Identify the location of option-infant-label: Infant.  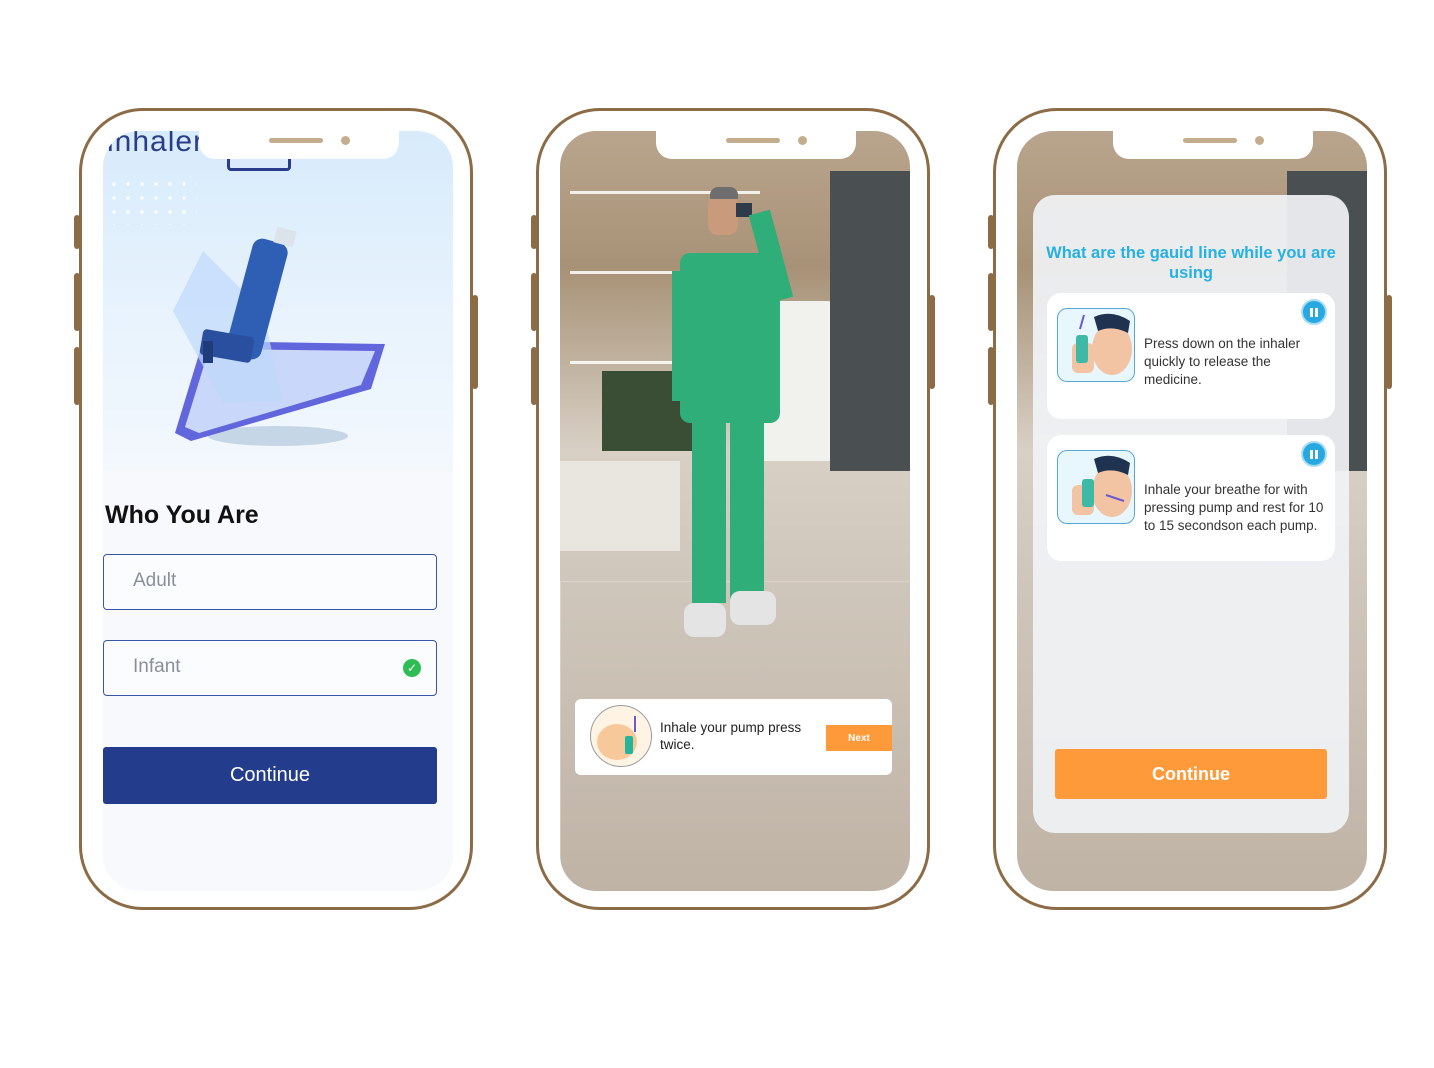
(157, 666).